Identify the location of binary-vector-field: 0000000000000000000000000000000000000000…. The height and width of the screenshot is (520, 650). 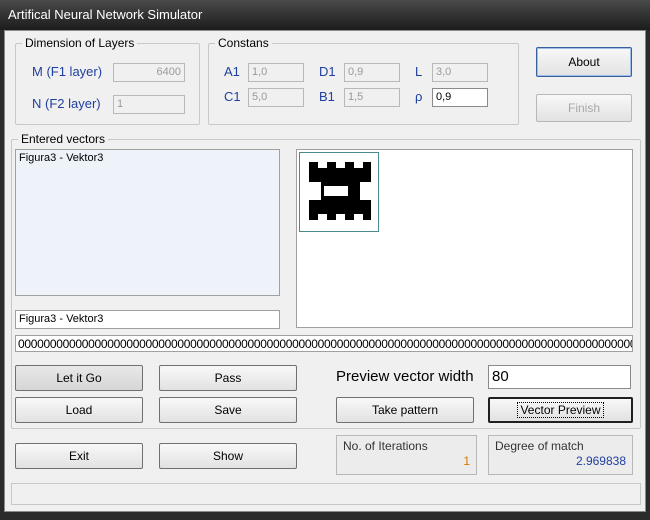
(324, 343).